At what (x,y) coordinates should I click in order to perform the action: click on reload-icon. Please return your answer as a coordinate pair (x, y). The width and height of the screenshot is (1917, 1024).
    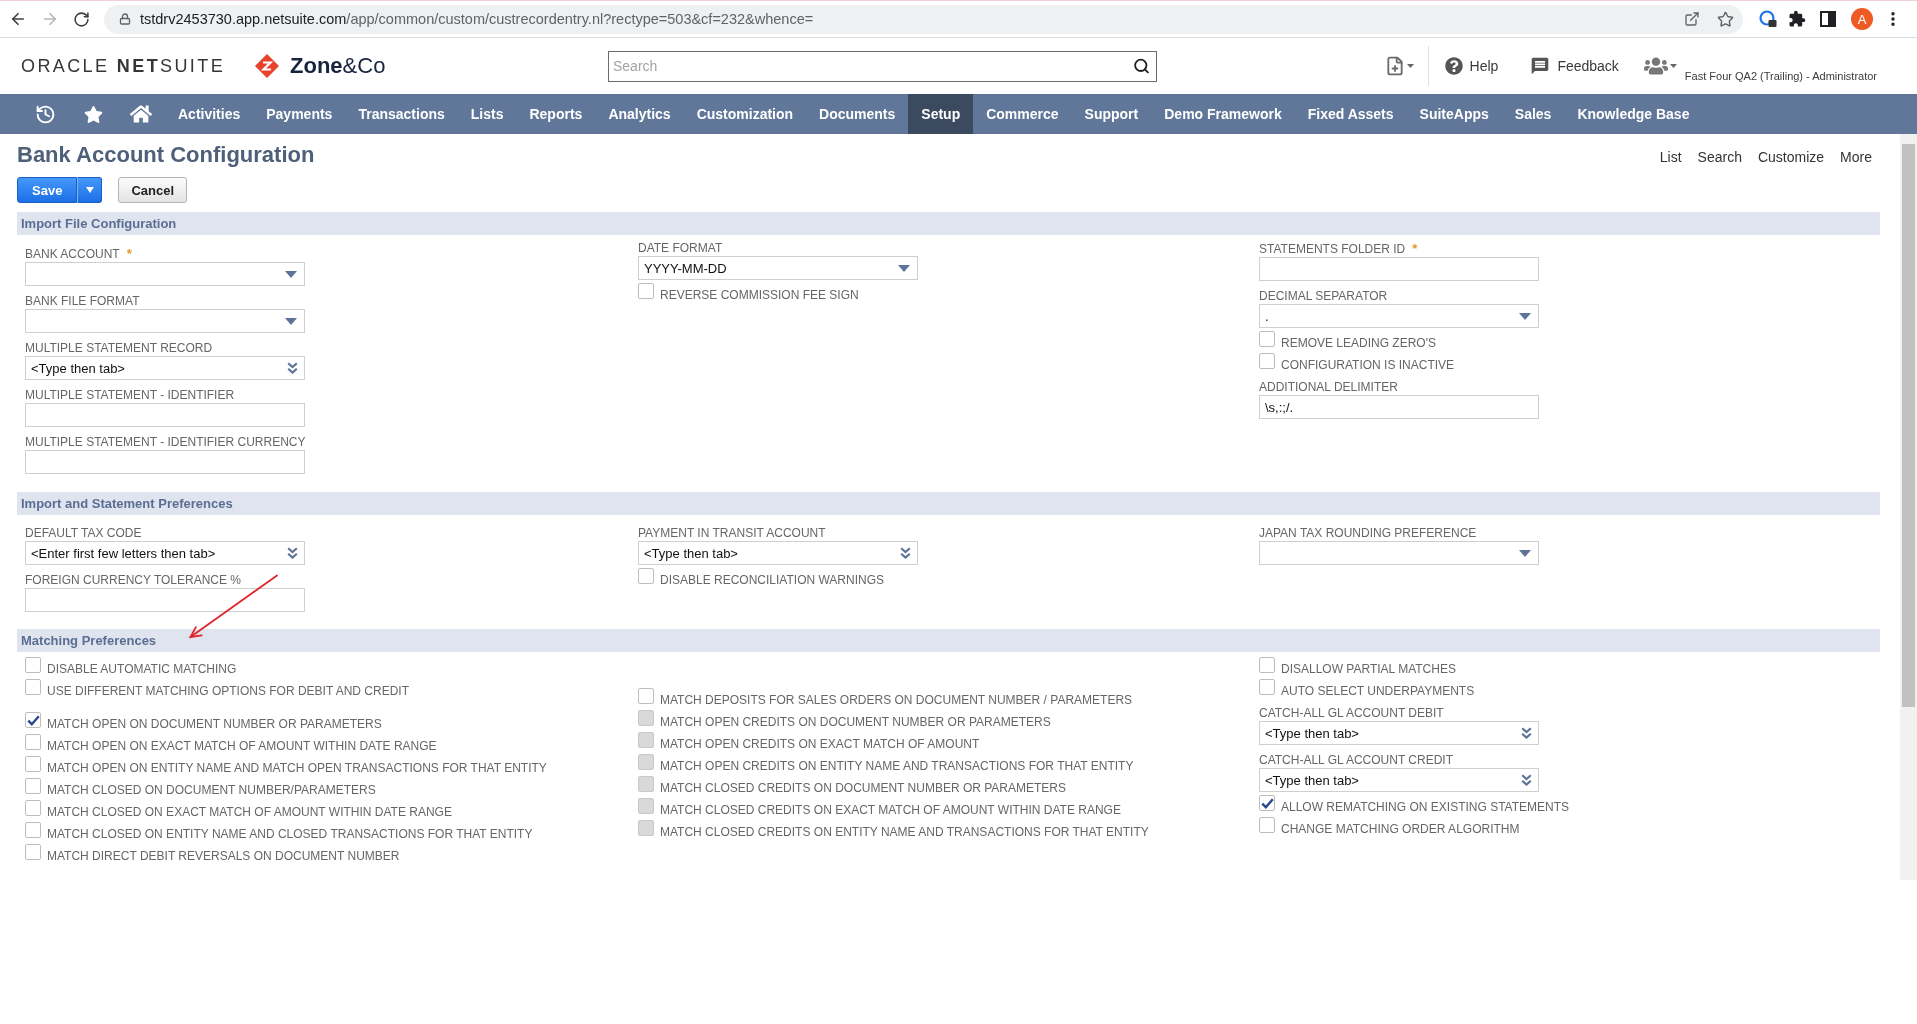
    Looking at the image, I should click on (81, 19).